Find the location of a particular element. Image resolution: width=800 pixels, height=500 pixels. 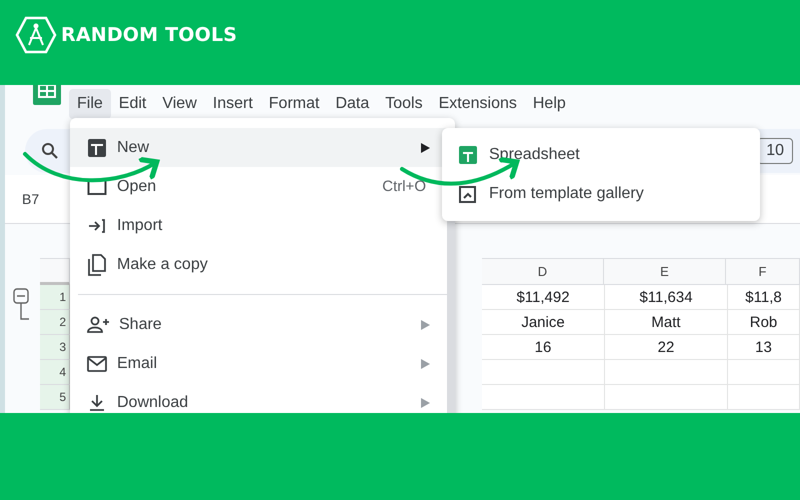

row-header: 5 is located at coordinates (55, 397).